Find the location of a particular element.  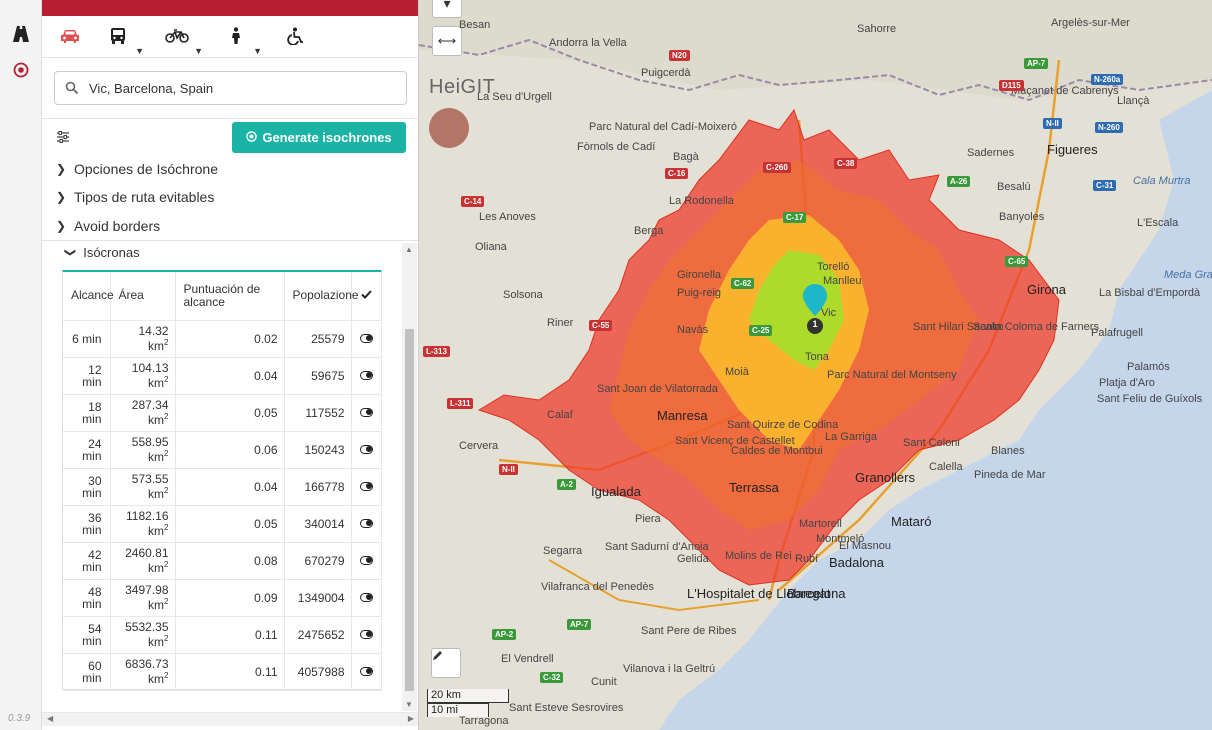

road-shield: C-260 is located at coordinates (777, 167).